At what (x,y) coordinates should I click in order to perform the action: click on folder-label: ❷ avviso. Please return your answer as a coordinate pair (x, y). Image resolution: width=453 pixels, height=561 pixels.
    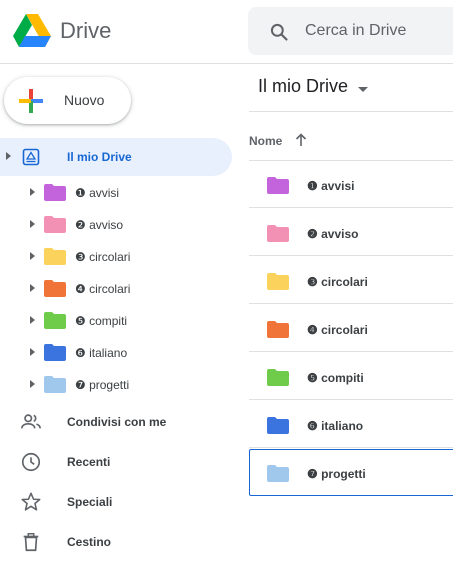
    Looking at the image, I should click on (99, 225).